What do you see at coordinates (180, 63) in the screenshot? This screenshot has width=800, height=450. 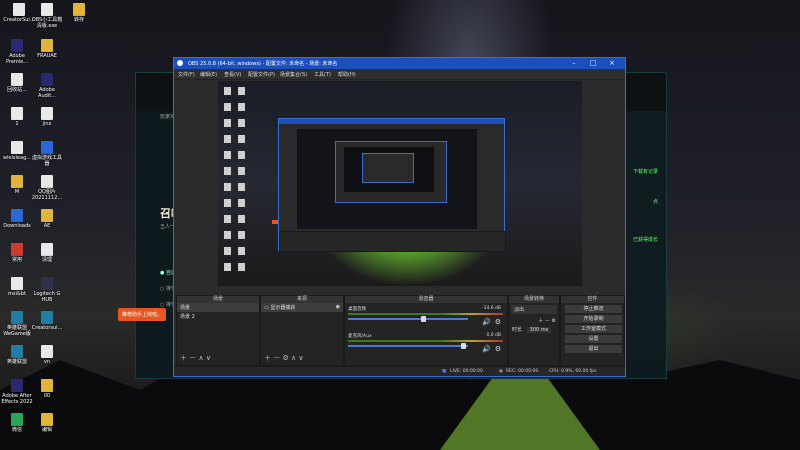 I see `obs-logo-icon` at bounding box center [180, 63].